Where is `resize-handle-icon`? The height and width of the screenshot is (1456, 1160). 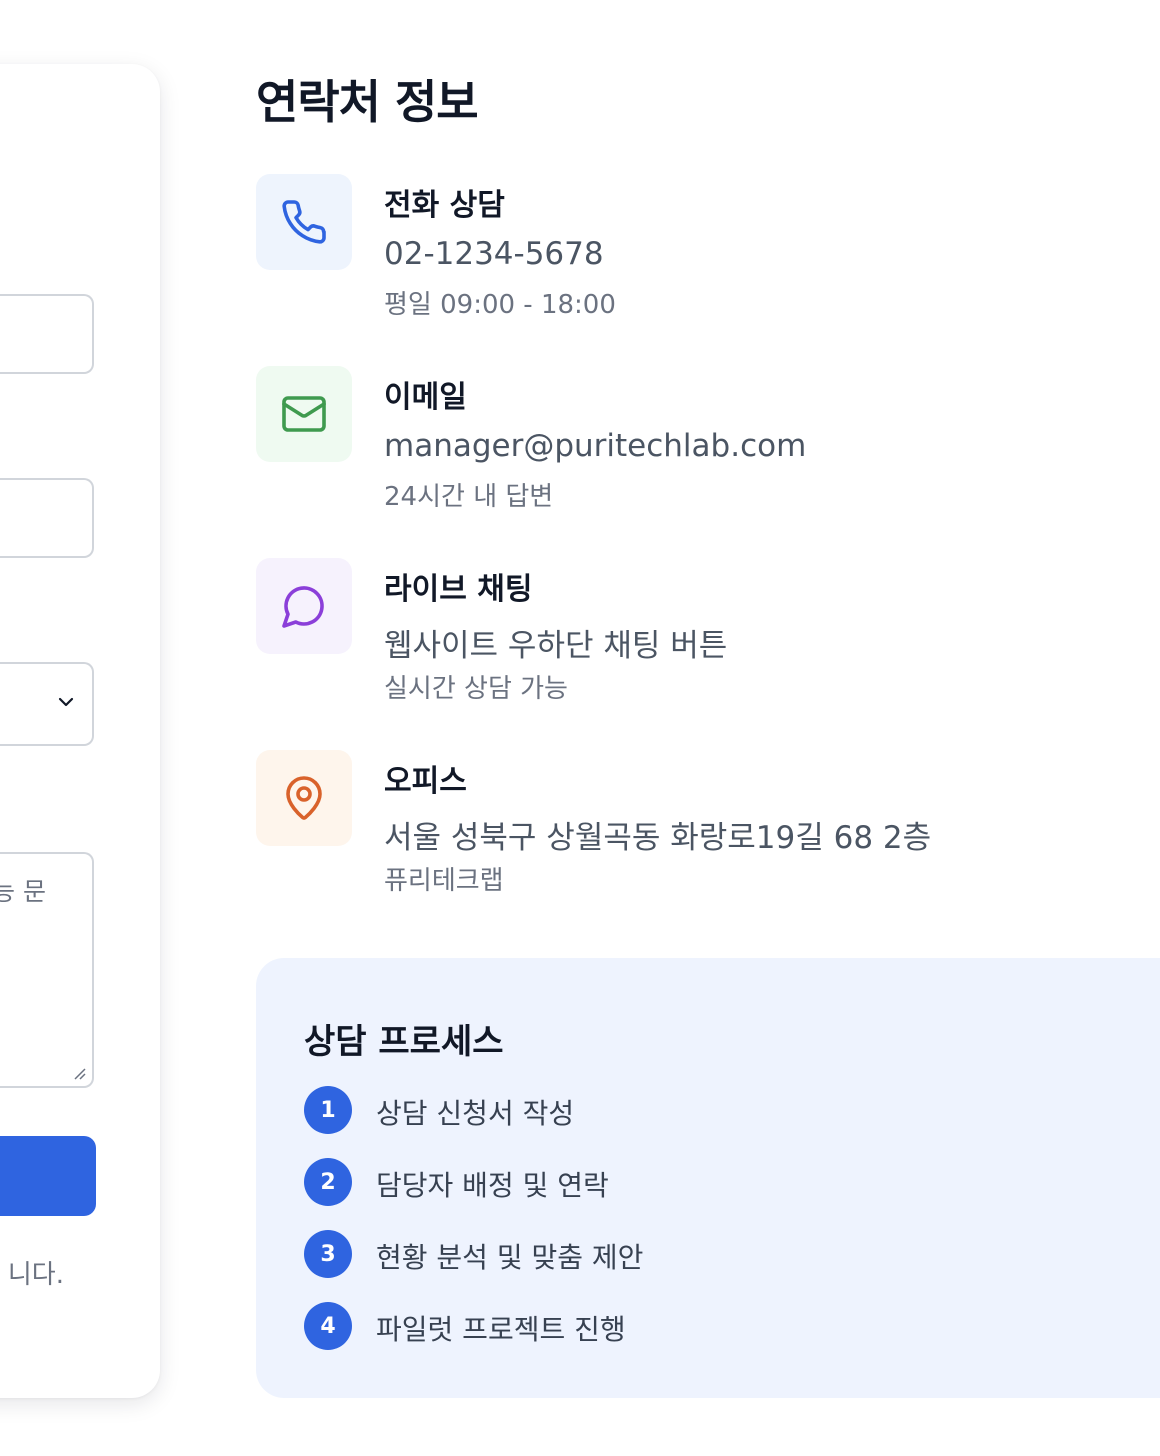 resize-handle-icon is located at coordinates (79, 1073).